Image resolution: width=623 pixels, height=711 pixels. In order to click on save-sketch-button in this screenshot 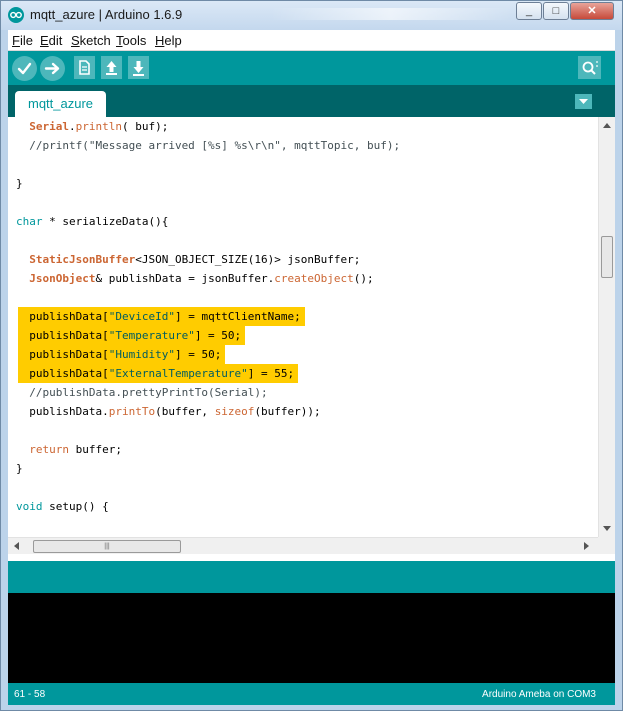, I will do `click(138, 67)`.